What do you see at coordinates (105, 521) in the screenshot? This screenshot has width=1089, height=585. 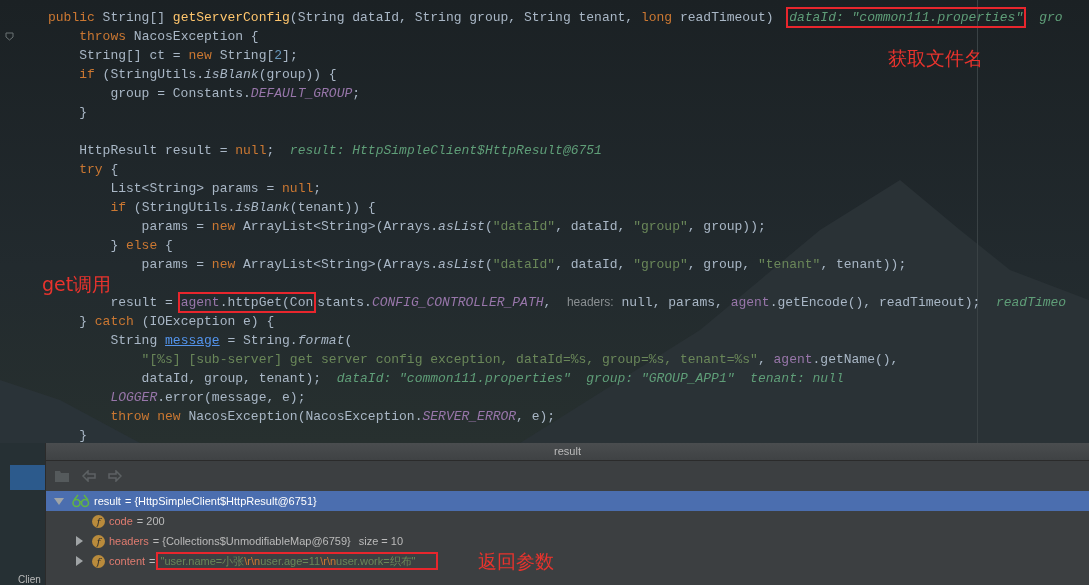 I see `tree-row: f code = 200` at bounding box center [105, 521].